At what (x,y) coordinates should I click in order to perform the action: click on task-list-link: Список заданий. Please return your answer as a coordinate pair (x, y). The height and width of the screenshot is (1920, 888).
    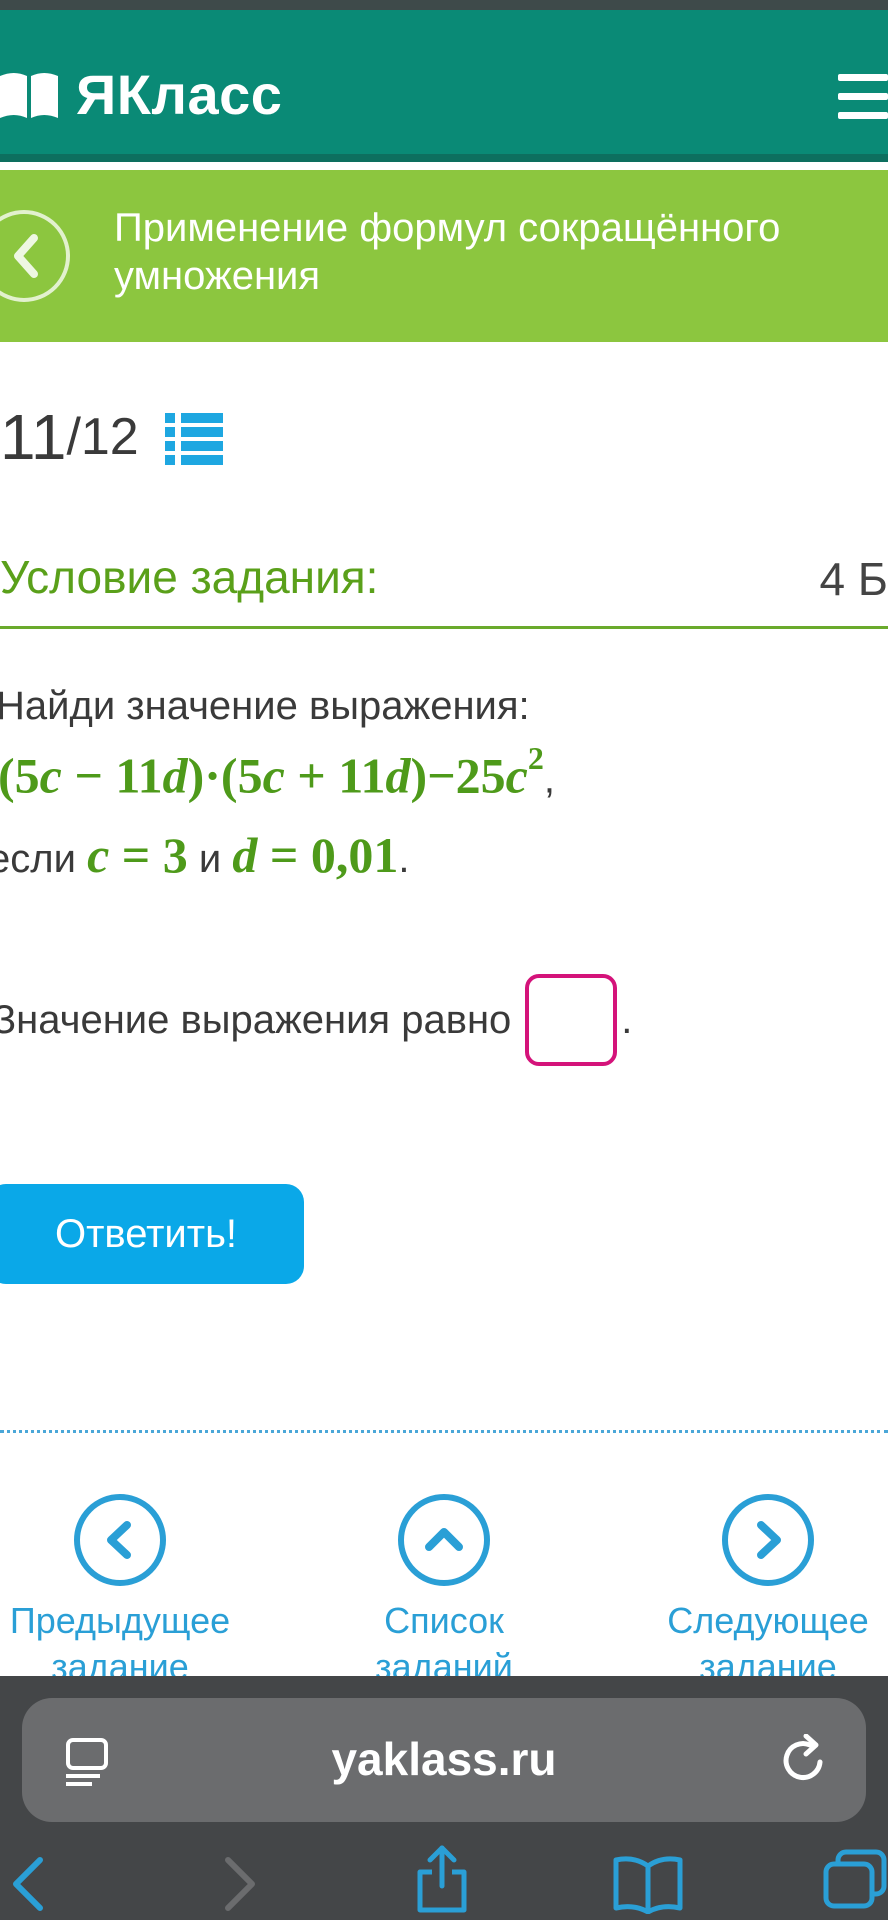
    Looking at the image, I should click on (444, 1592).